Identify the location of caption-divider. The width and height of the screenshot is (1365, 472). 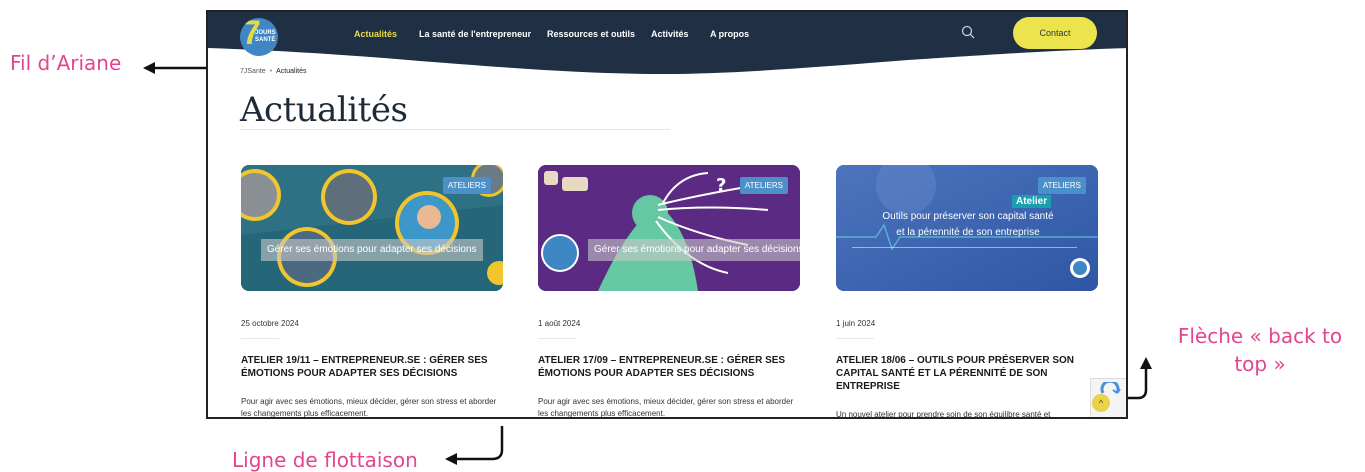
(964, 247).